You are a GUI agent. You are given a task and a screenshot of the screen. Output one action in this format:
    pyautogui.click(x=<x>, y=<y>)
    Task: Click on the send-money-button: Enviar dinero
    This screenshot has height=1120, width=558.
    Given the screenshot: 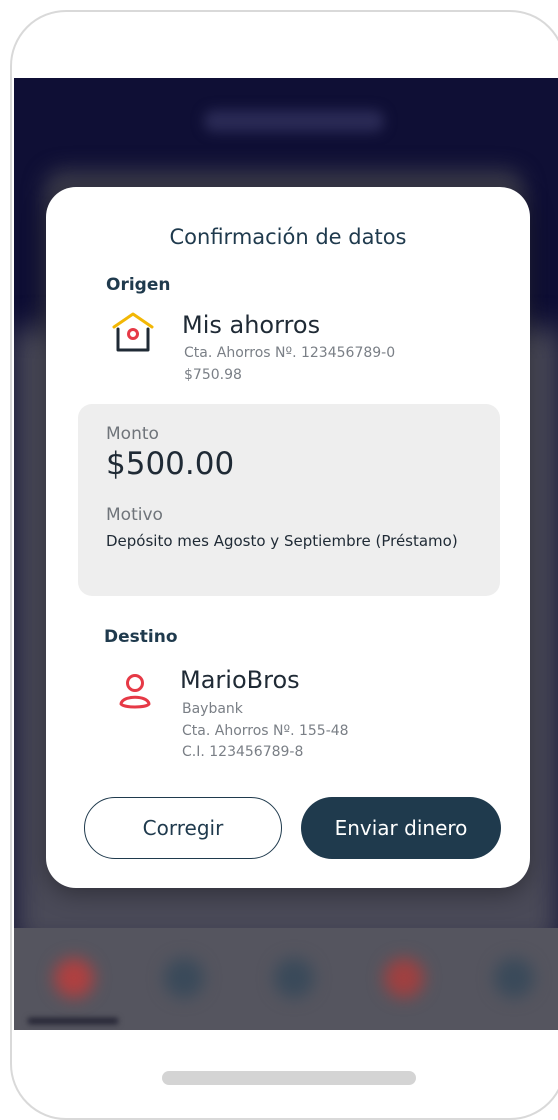 What is the action you would take?
    pyautogui.click(x=401, y=828)
    